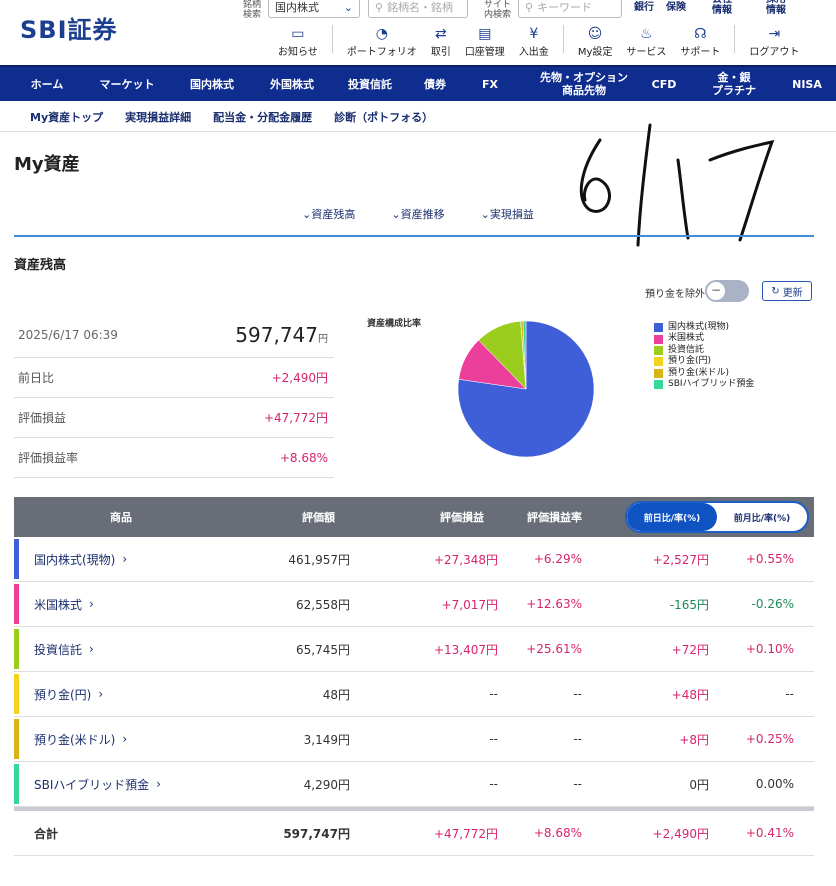 This screenshot has width=836, height=886. What do you see at coordinates (507, 214) in the screenshot?
I see `anchor-realized: ⌄実現損益` at bounding box center [507, 214].